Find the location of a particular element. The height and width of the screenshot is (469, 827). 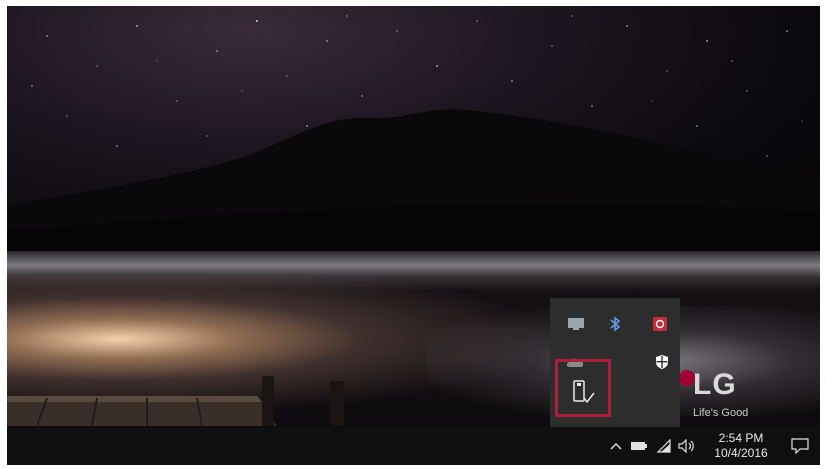

clock-time: 2:54 PM is located at coordinates (741, 438).